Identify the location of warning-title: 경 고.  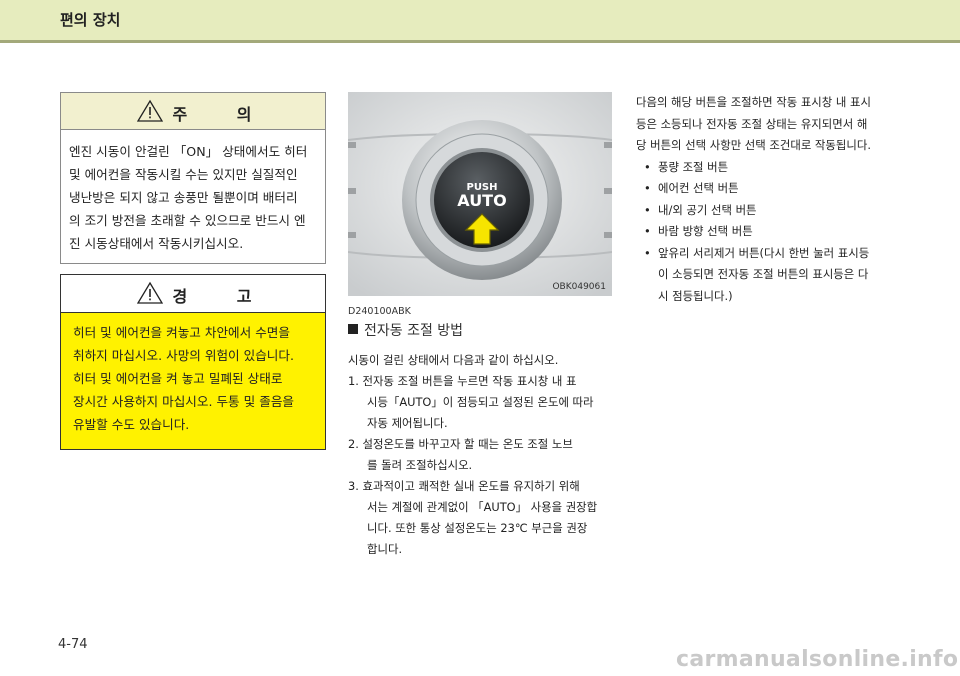
(223, 296).